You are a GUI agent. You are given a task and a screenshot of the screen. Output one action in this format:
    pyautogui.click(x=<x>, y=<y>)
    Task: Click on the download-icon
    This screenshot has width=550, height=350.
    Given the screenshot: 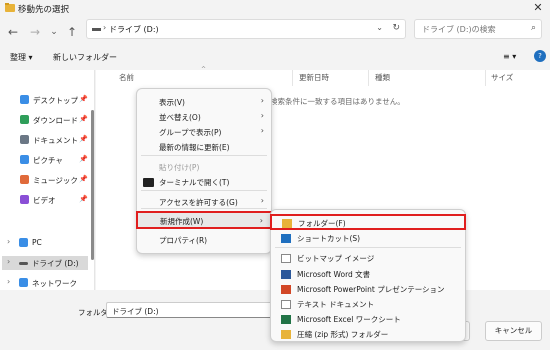 What is the action you would take?
    pyautogui.click(x=24, y=119)
    